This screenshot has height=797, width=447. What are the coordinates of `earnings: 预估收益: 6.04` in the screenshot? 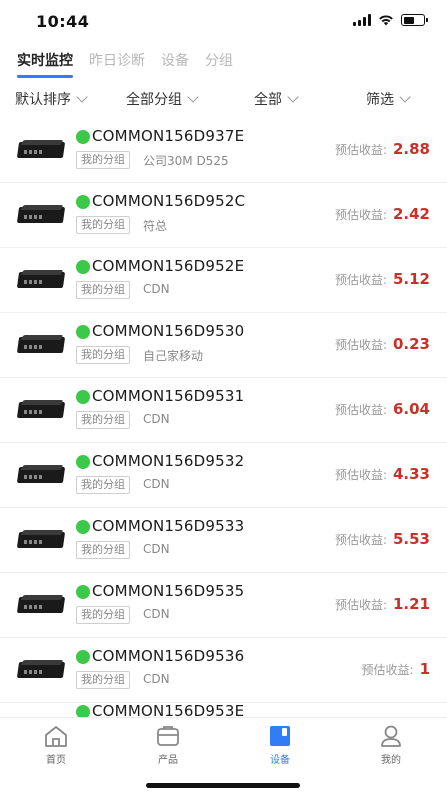 It's located at (382, 409).